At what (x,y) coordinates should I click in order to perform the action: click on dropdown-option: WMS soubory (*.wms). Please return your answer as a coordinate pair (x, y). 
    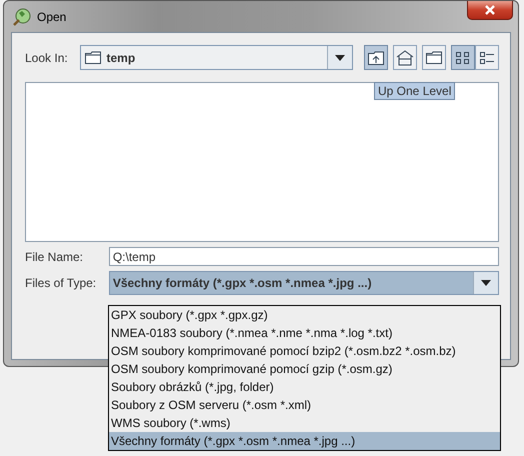
    Looking at the image, I should click on (304, 423).